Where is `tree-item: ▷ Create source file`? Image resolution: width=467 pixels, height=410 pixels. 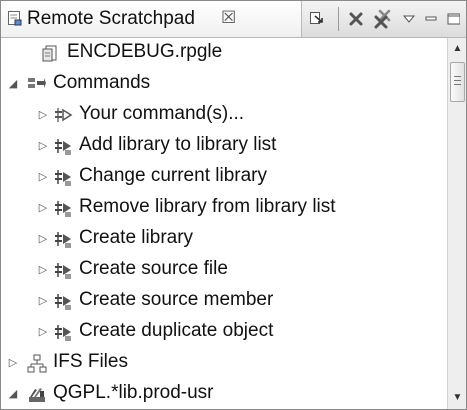
tree-item: ▷ Create source file is located at coordinates (224, 270).